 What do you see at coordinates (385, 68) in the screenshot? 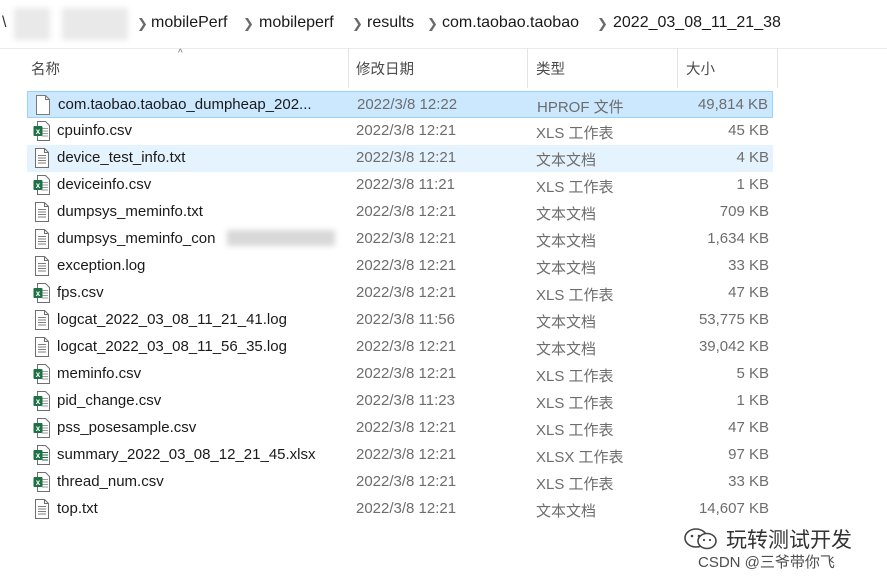
I see `column-header-date: 修改日期` at bounding box center [385, 68].